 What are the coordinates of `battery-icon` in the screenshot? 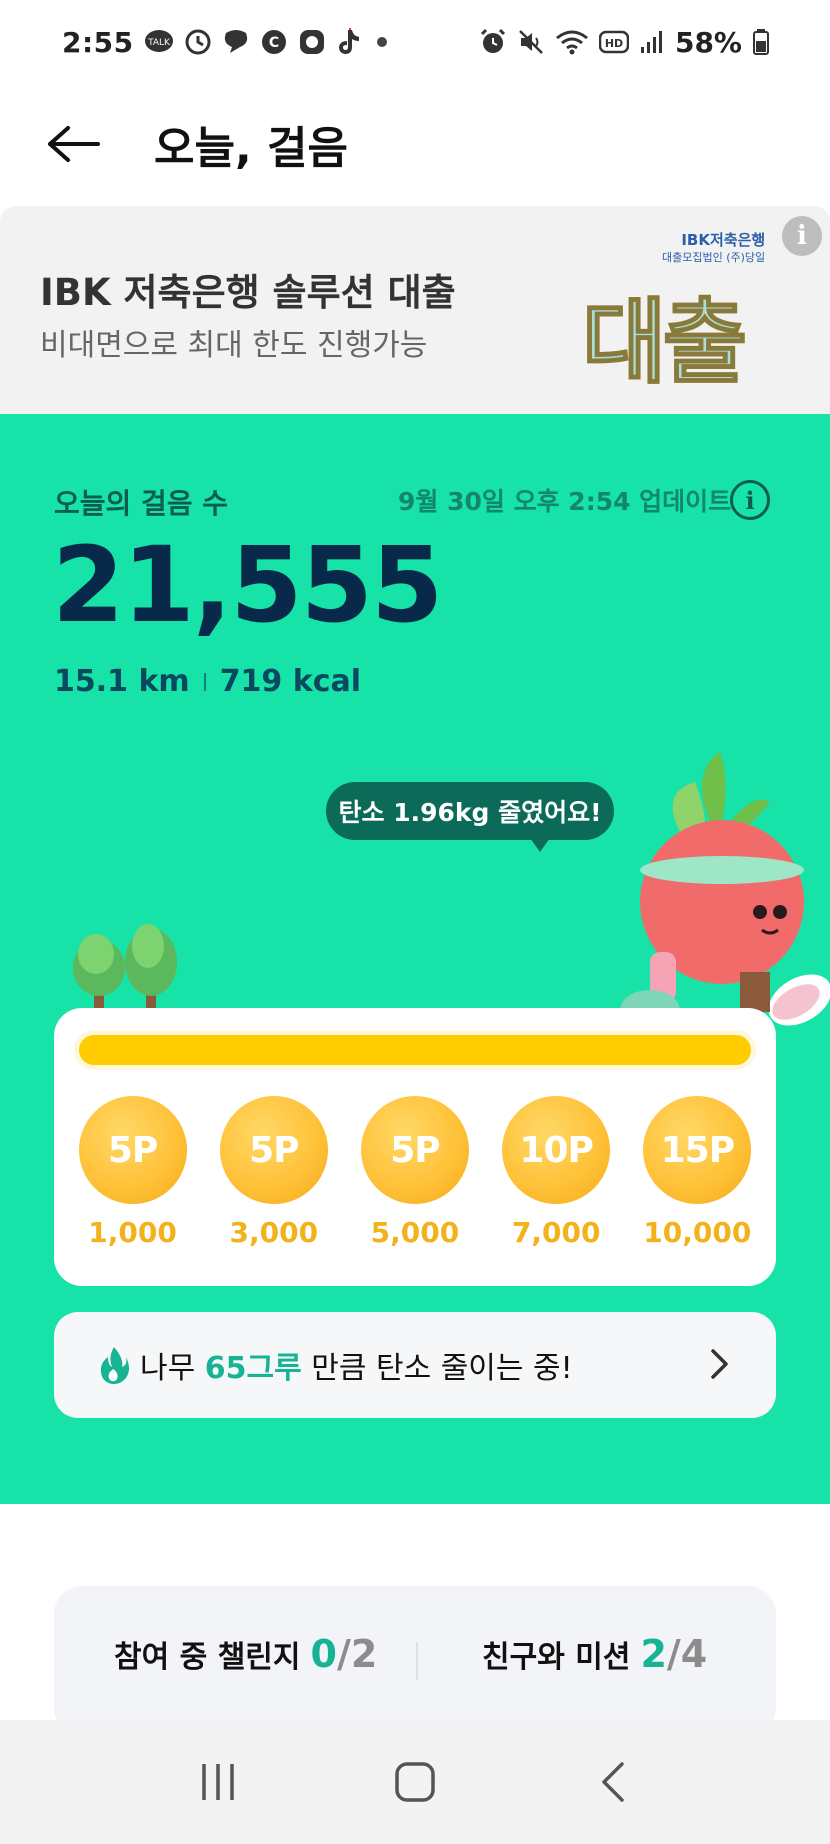 It's located at (761, 42).